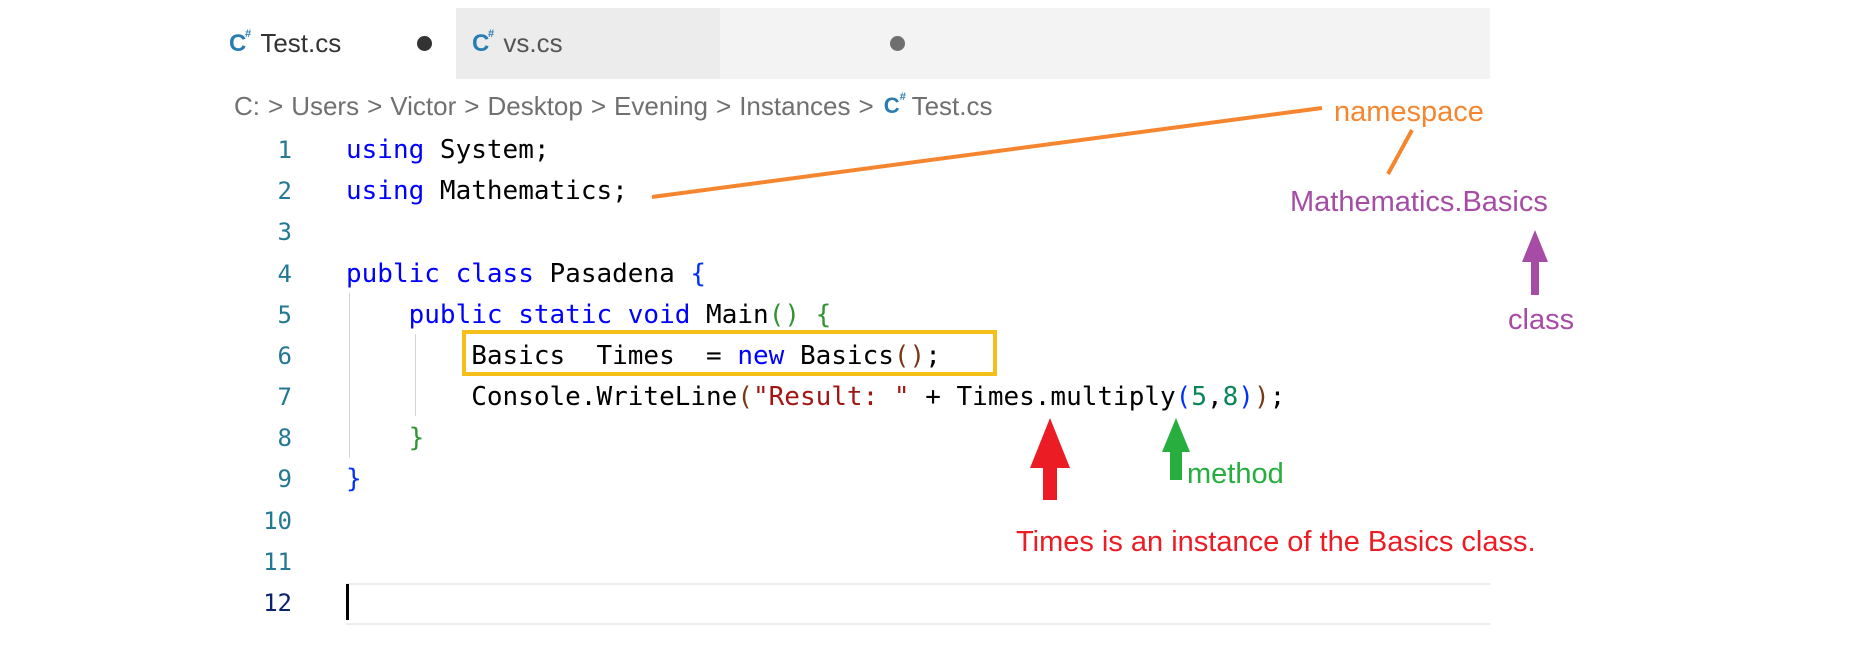 The width and height of the screenshot is (1852, 650). What do you see at coordinates (1400, 152) in the screenshot?
I see `namespace-link-line` at bounding box center [1400, 152].